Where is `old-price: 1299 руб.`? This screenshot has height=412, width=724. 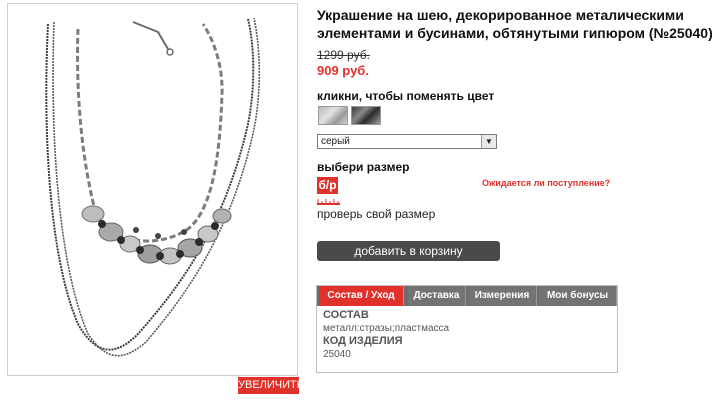
old-price: 1299 руб. is located at coordinates (343, 55).